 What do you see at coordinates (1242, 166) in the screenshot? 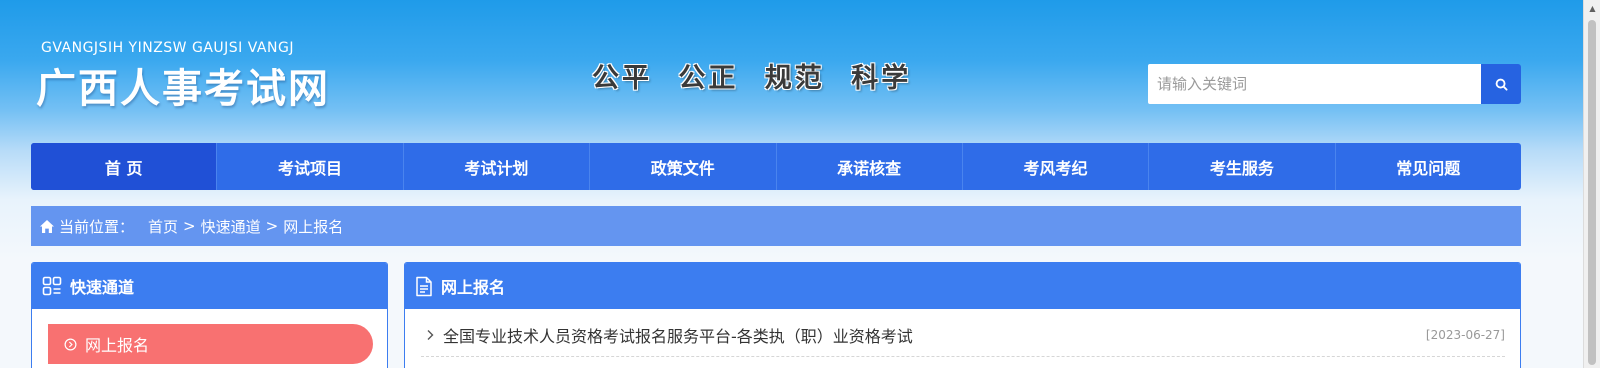
I see `nav-item-candidate-services: 考生服务` at bounding box center [1242, 166].